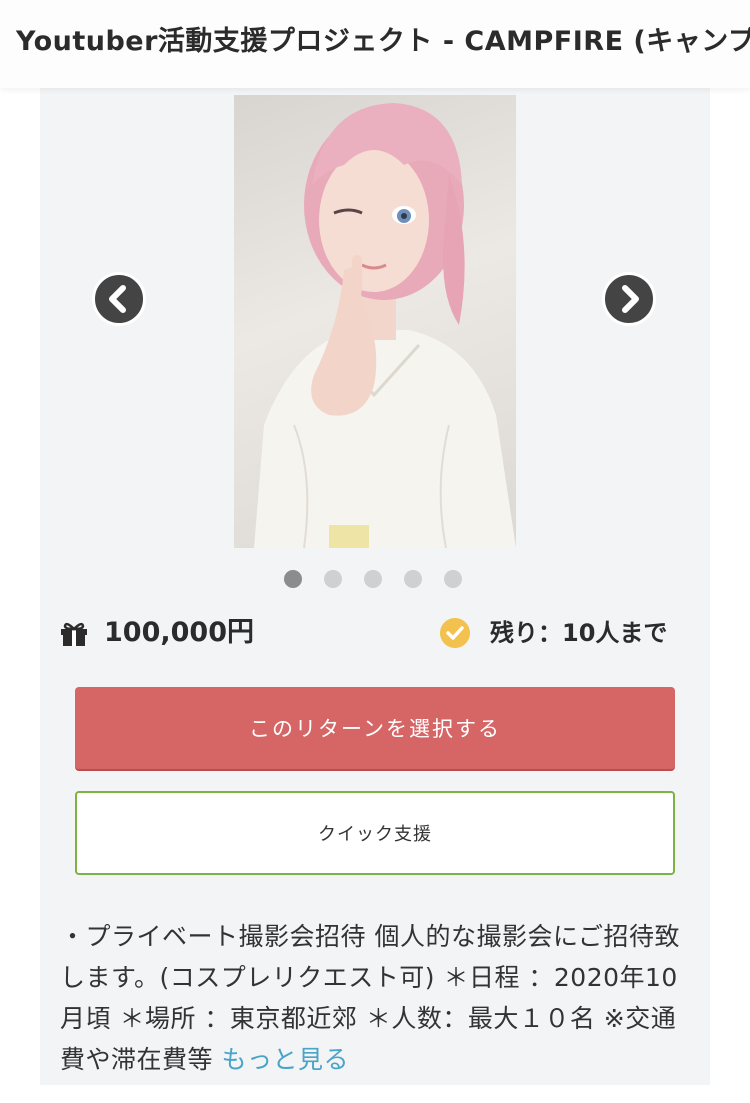 This screenshot has width=750, height=1103. I want to click on reward-summary: 100,000円 残り：10人まで, so click(375, 633).